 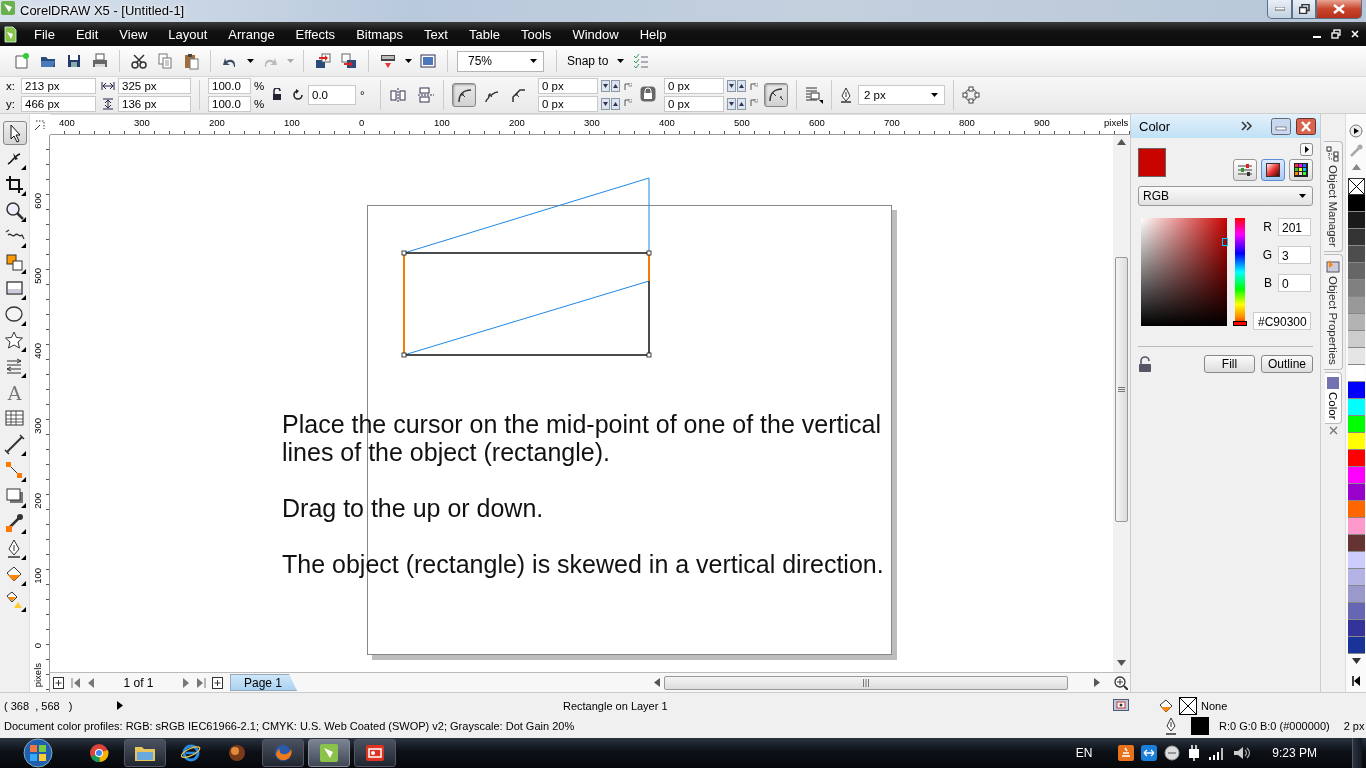 I want to click on menu-item: Table, so click(x=484, y=34).